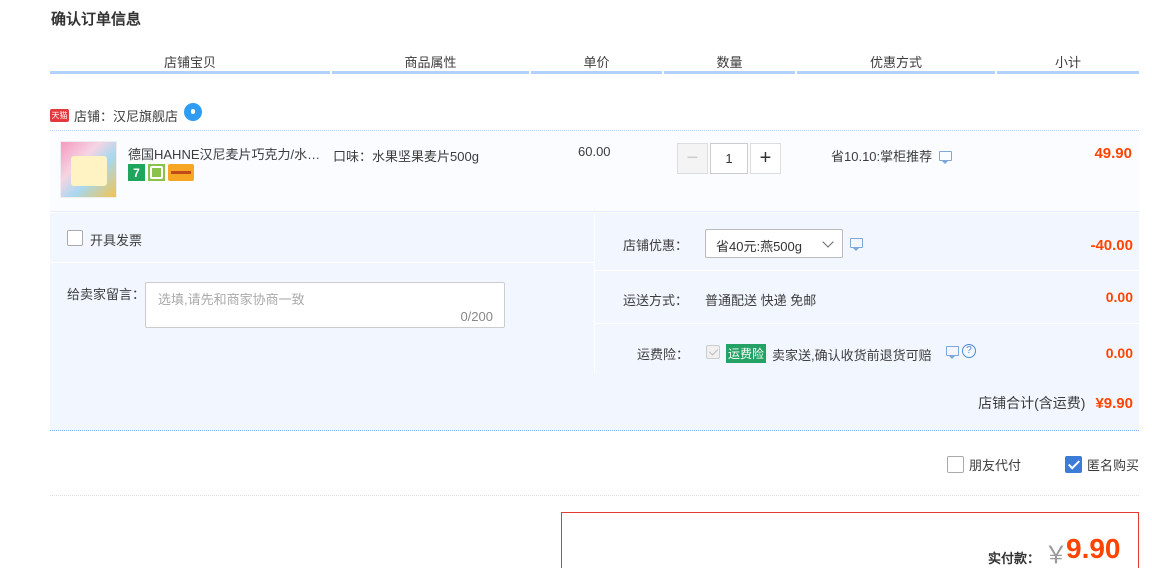 This screenshot has height=568, width=1152. Describe the element at coordinates (322, 238) in the screenshot. I see `invoice-row: 开具发票` at that location.